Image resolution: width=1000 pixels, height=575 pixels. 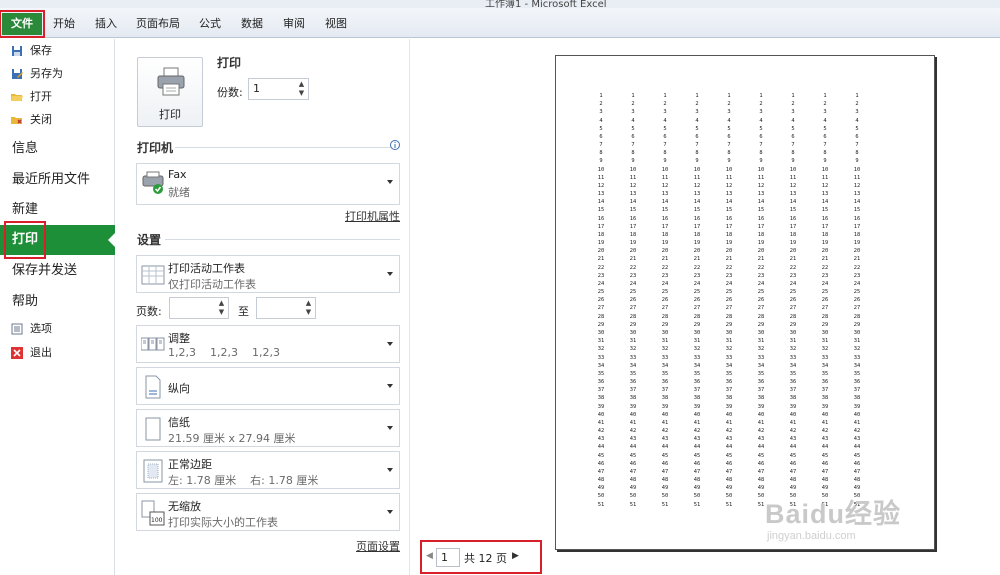 What do you see at coordinates (224, 352) in the screenshot?
I see `collate-desc: 1,2,3 1,2,3 1,2,3` at bounding box center [224, 352].